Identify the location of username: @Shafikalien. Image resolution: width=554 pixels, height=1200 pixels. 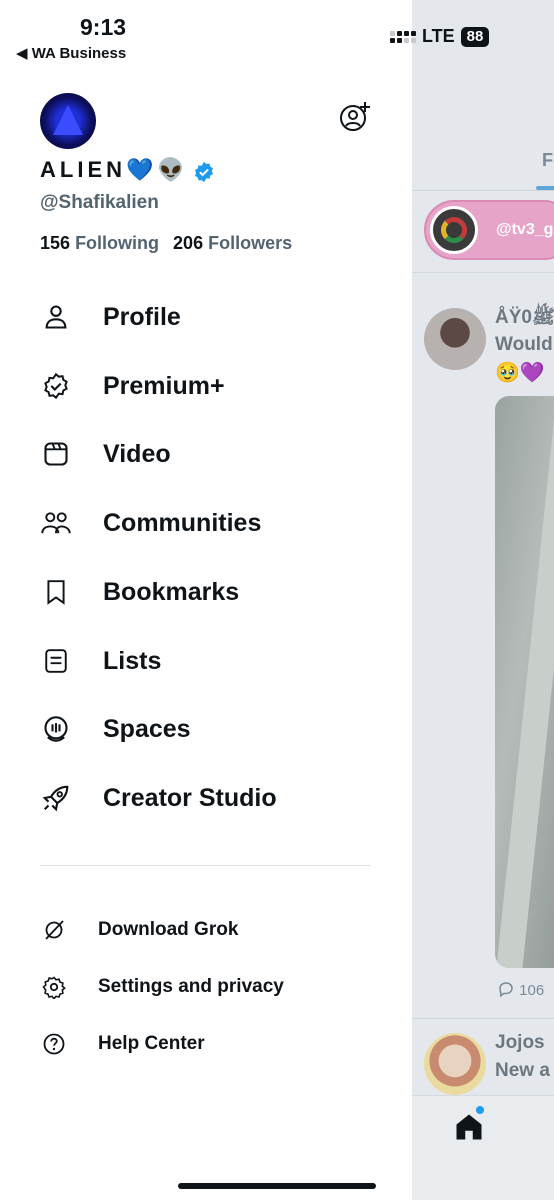
(99, 203).